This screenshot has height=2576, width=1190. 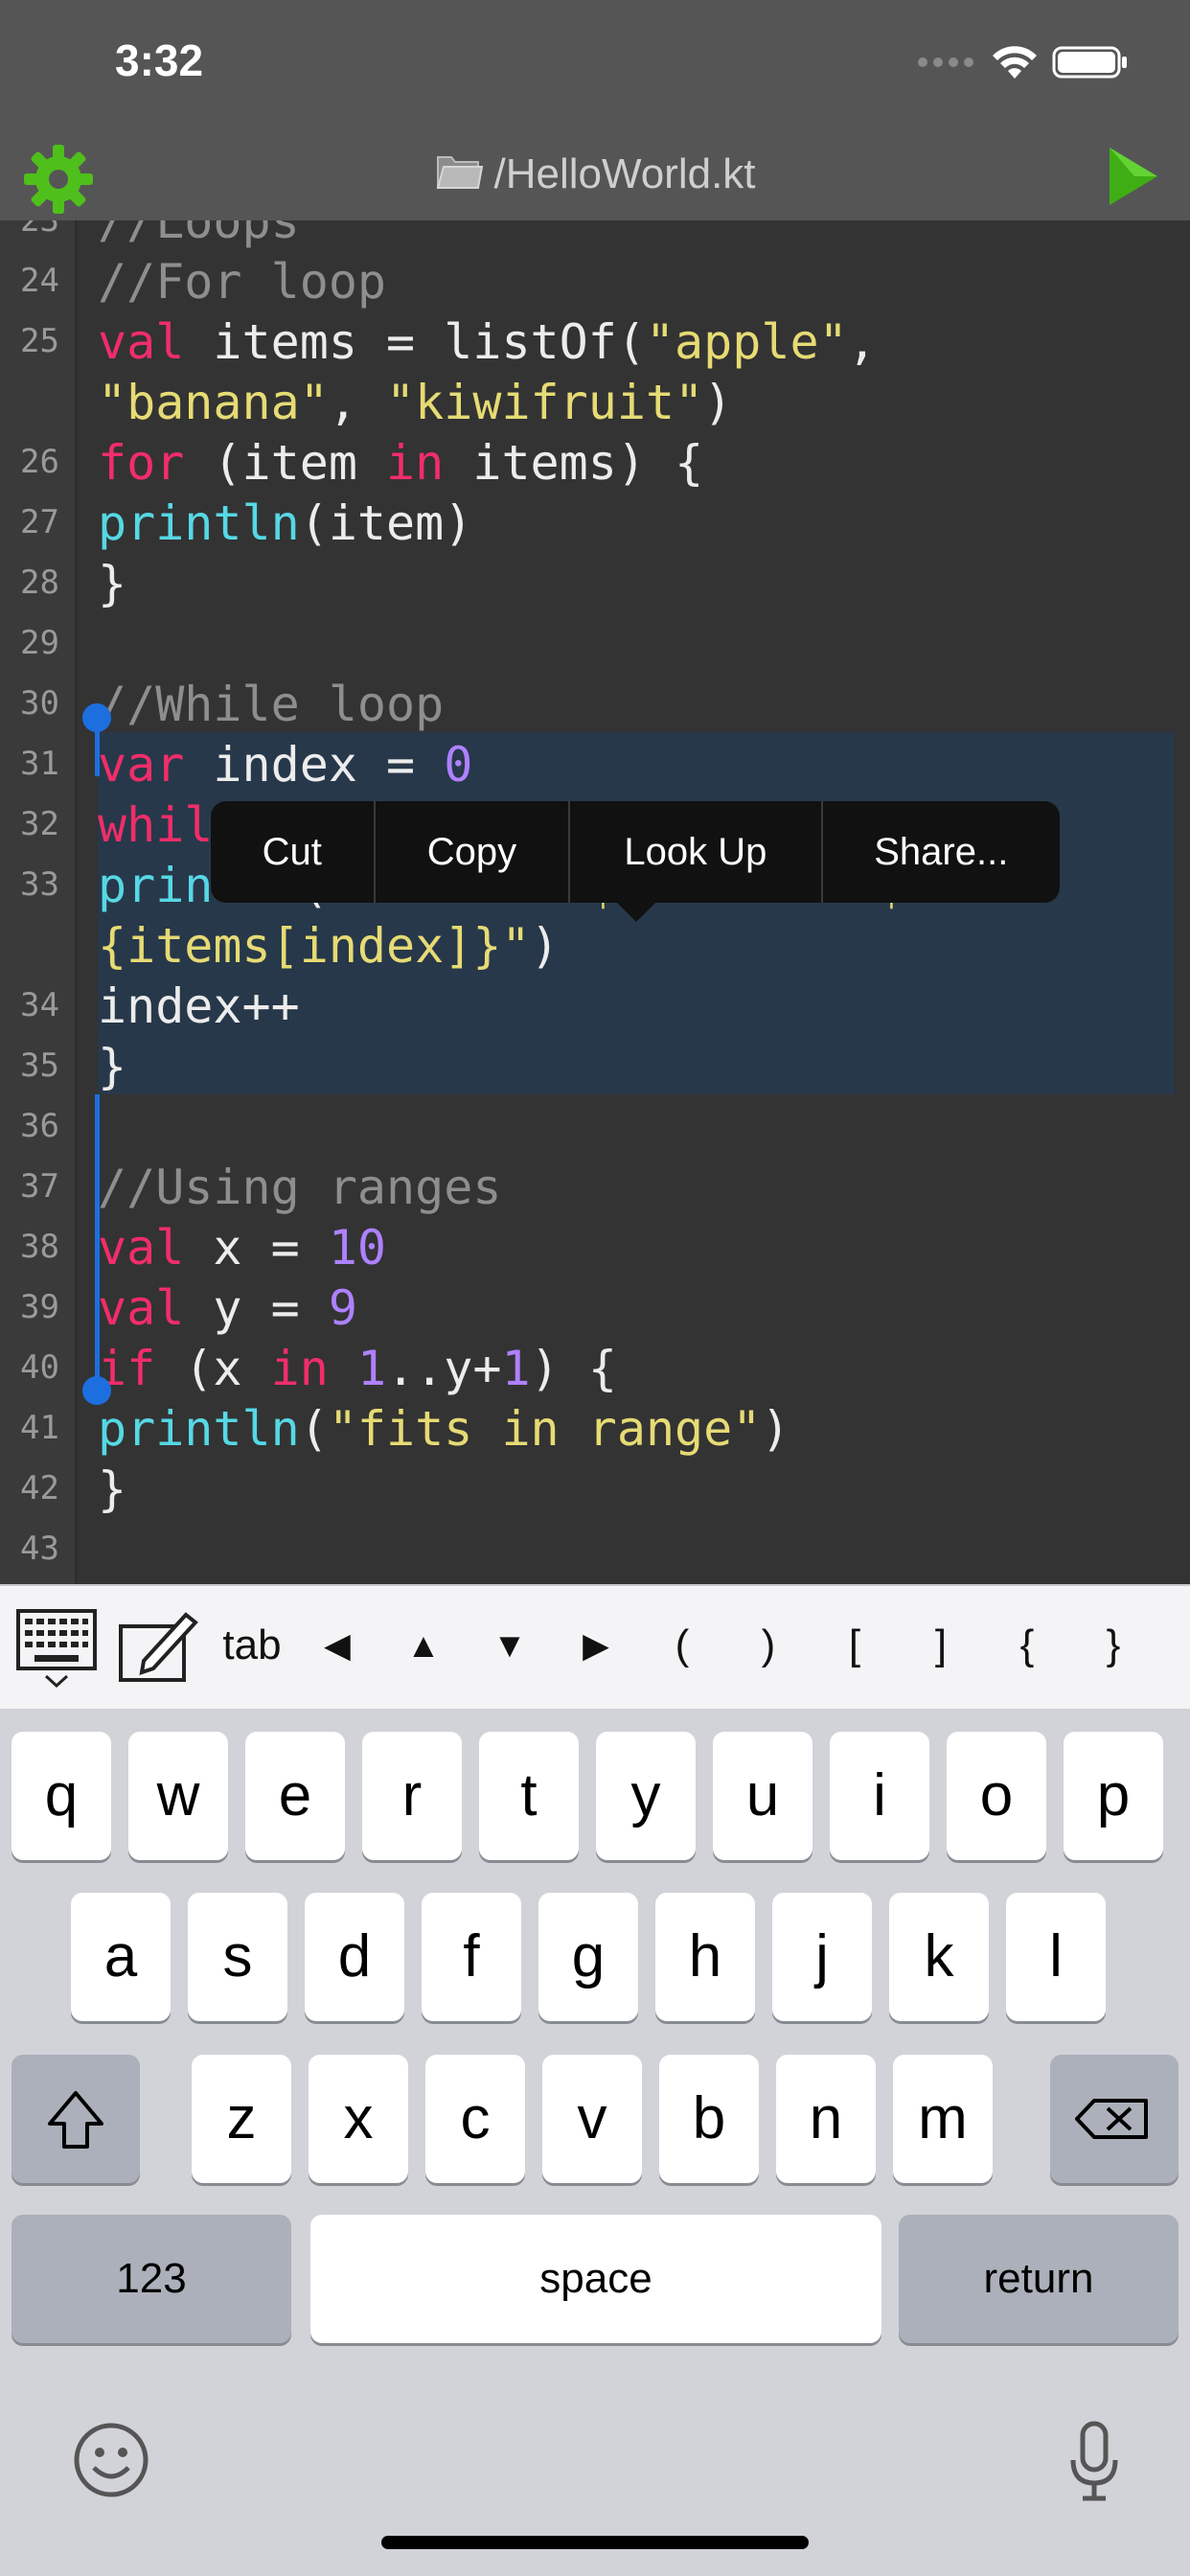 What do you see at coordinates (1056, 1957) in the screenshot?
I see `key-l: l` at bounding box center [1056, 1957].